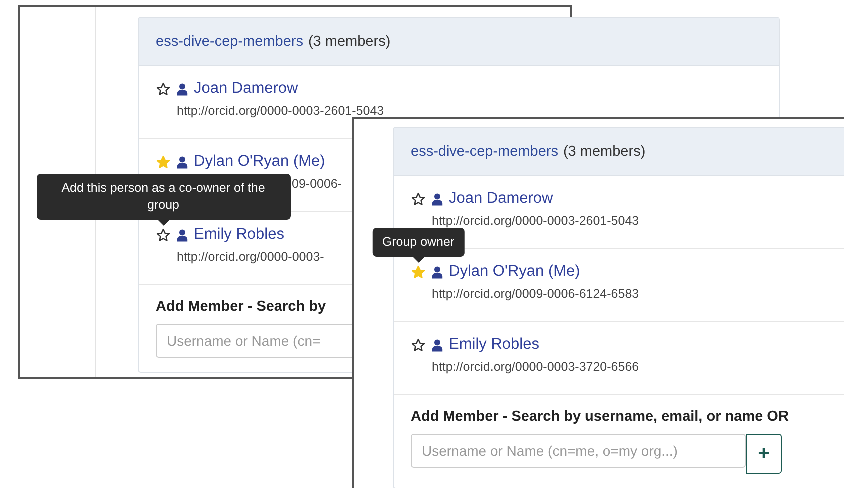 This screenshot has height=488, width=844. Describe the element at coordinates (536, 294) in the screenshot. I see `member-url: http://orcid.org/0009-0006-6124-6583` at that location.